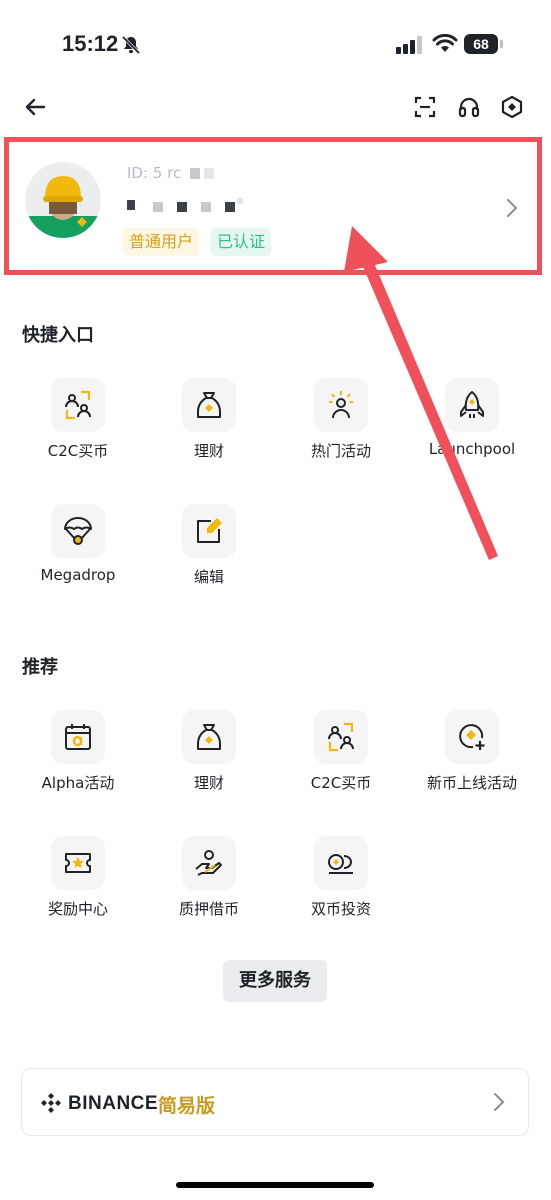 The width and height of the screenshot is (551, 1200). I want to click on shortcut-launchpool: Launchpool, so click(472, 418).